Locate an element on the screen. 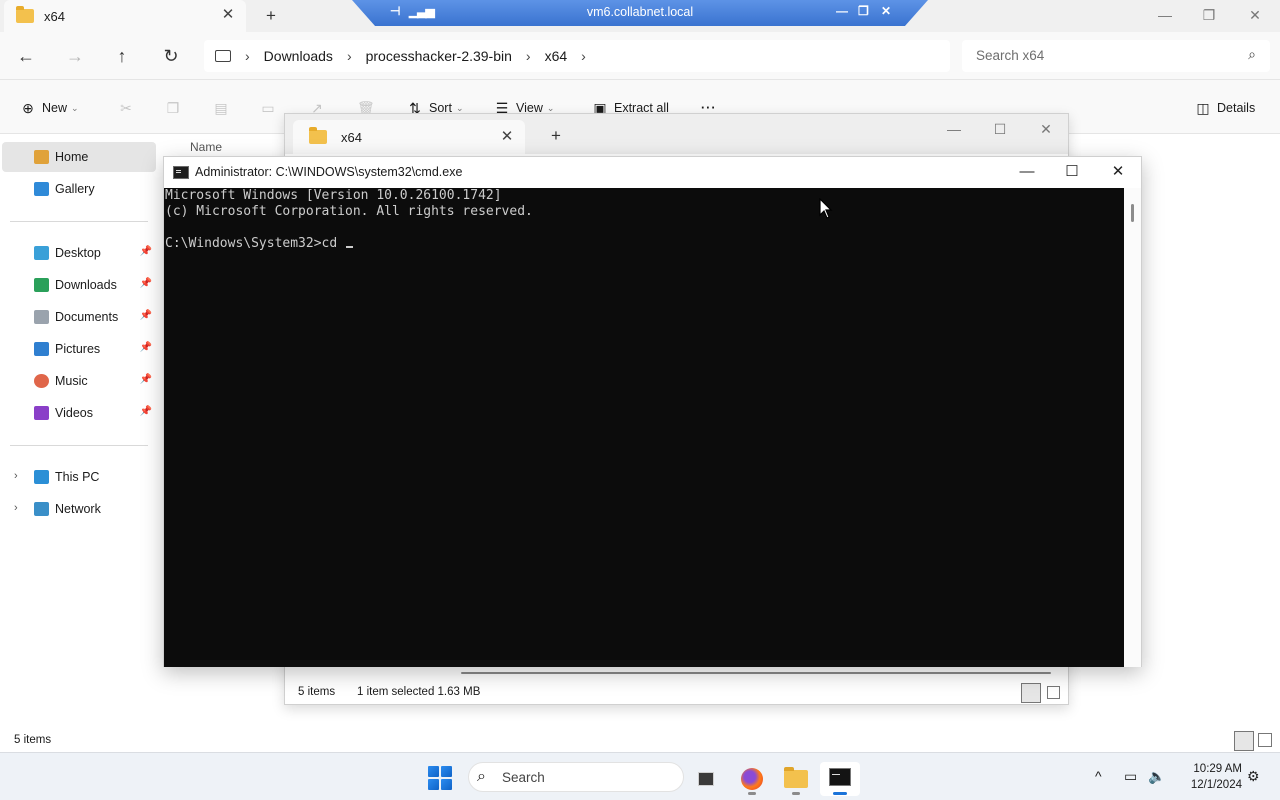 This screenshot has height=800, width=1280. breadcrumb-processhacker: processhacker-2.39-bin is located at coordinates (439, 56).